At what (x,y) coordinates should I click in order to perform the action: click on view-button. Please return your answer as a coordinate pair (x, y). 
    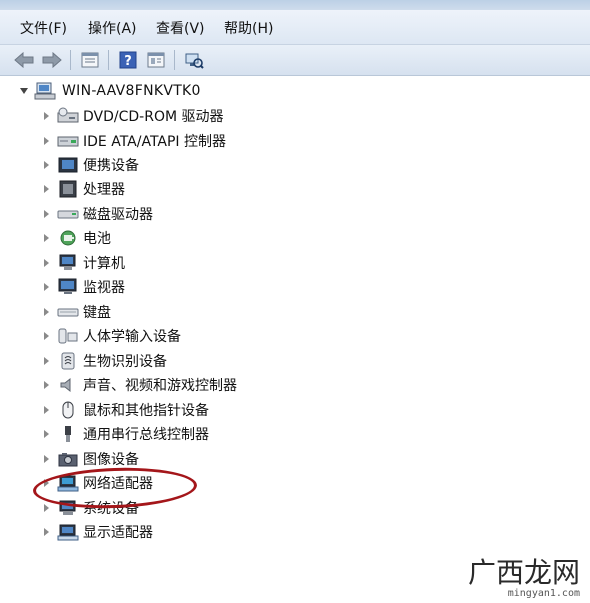
    Looking at the image, I should click on (156, 60).